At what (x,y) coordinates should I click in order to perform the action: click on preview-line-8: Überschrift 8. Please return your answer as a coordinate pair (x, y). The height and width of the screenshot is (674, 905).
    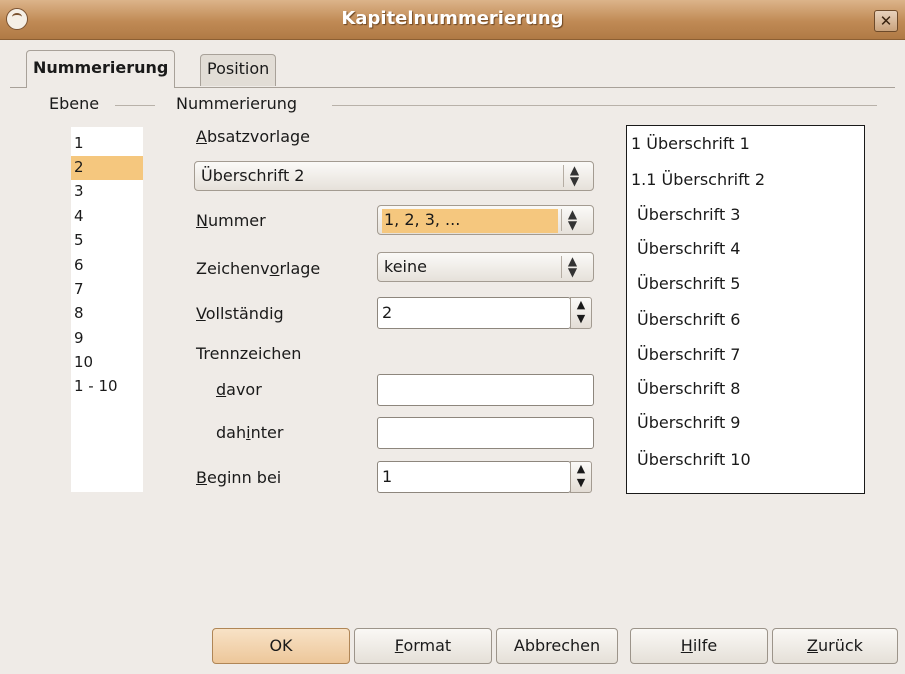
    Looking at the image, I should click on (689, 388).